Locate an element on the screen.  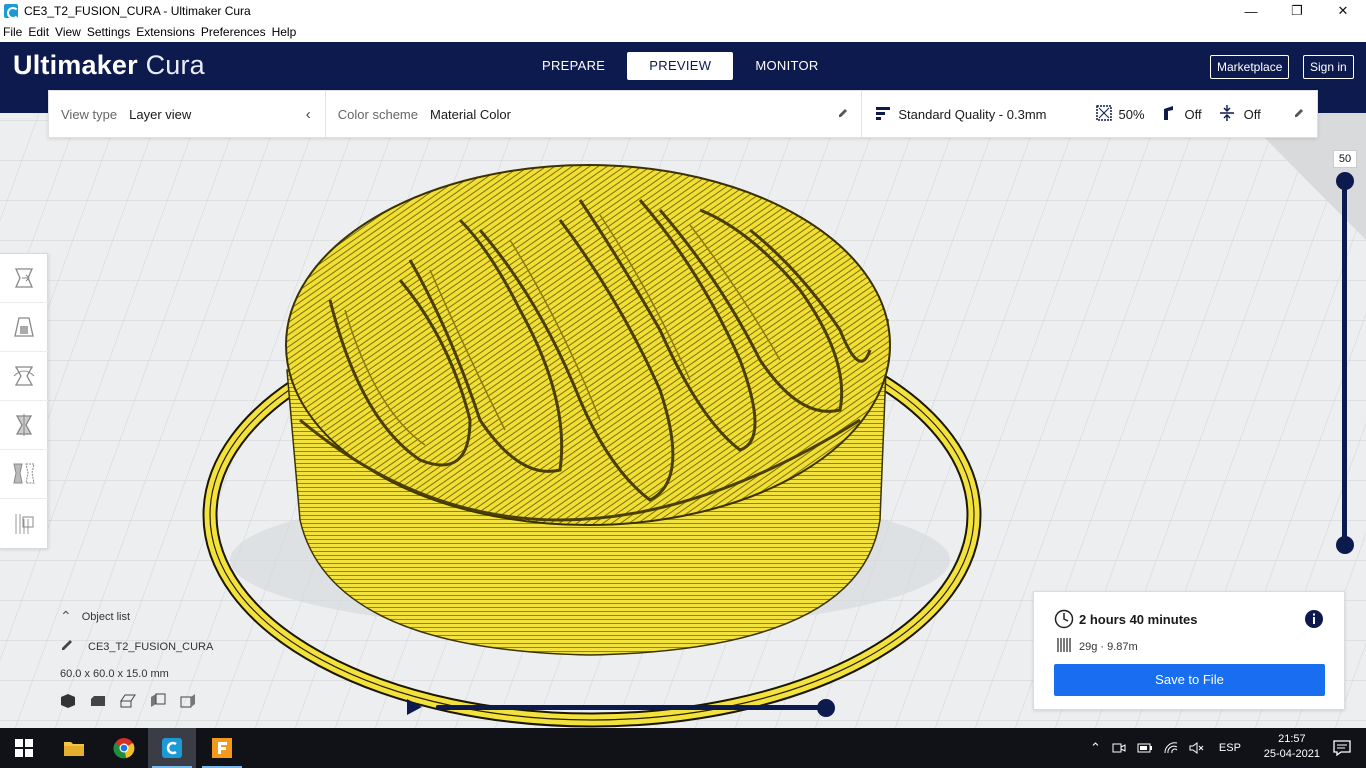
start-button is located at coordinates (24, 748).